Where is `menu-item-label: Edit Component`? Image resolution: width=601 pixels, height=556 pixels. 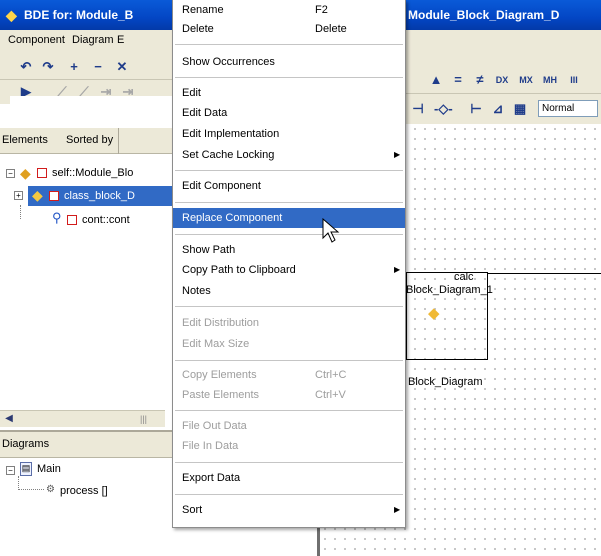 menu-item-label: Edit Component is located at coordinates (221, 186).